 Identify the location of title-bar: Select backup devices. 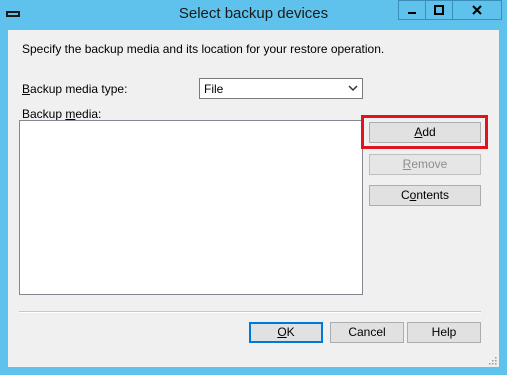
(253, 15).